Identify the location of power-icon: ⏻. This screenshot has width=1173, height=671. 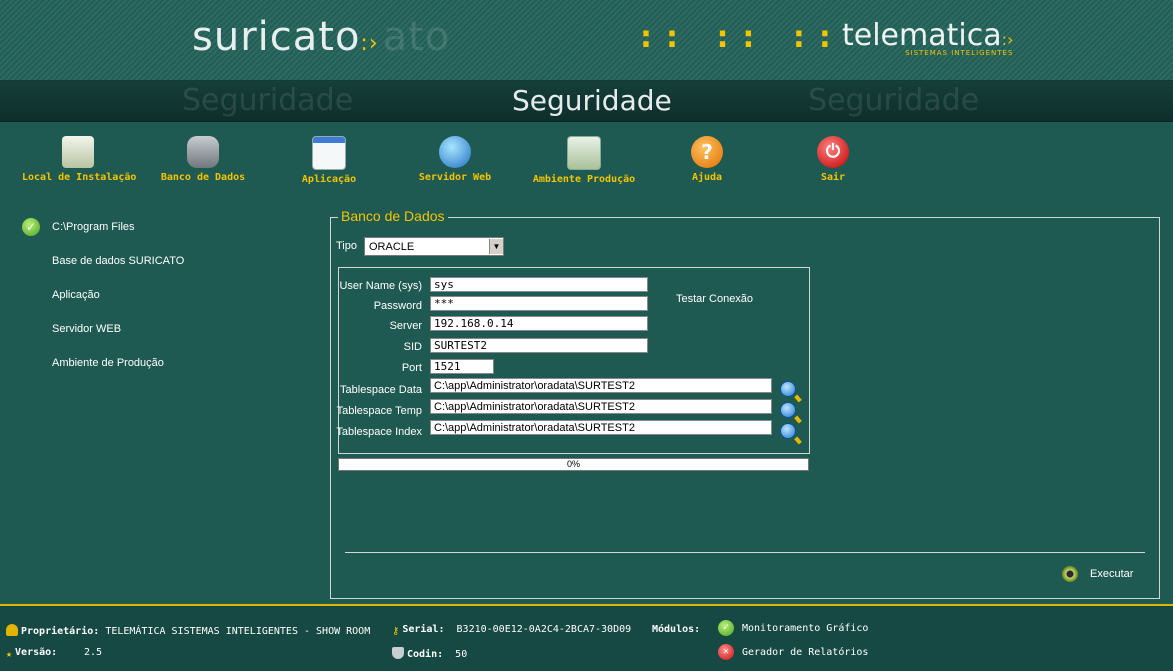
(833, 152).